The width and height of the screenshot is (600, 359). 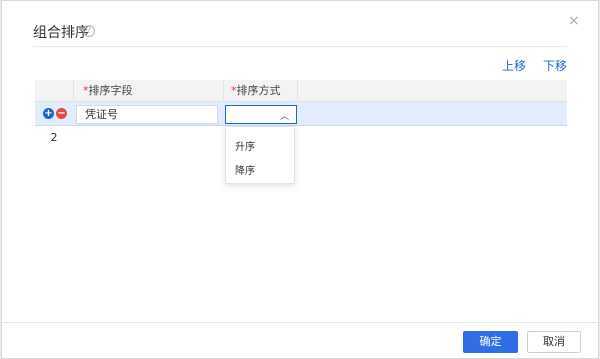 I want to click on close-icon: ×, so click(x=574, y=21).